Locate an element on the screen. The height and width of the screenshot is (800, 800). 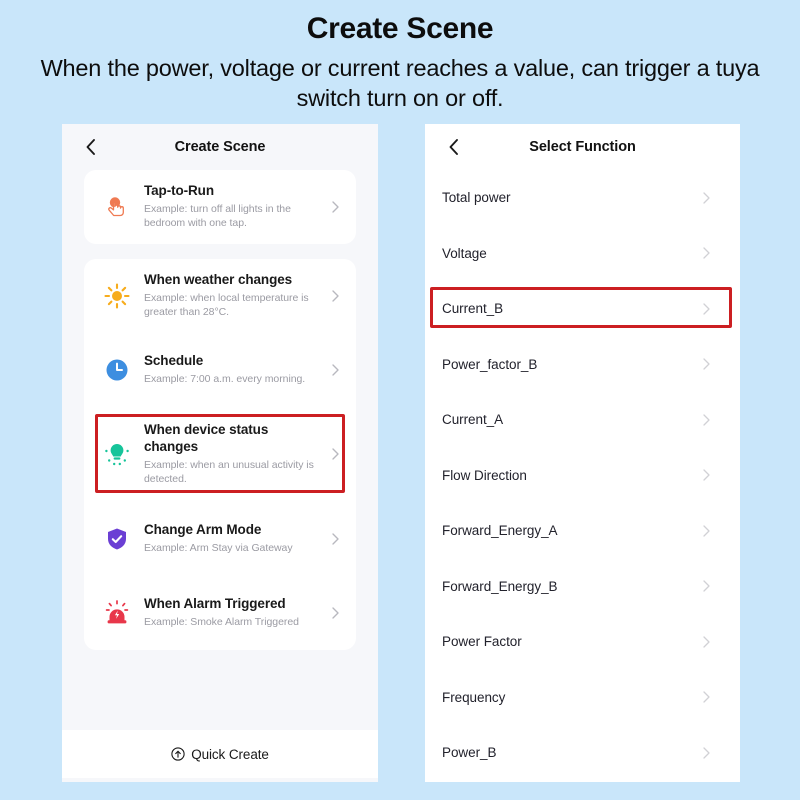
function-row-current-a: Current_A is located at coordinates (582, 420).